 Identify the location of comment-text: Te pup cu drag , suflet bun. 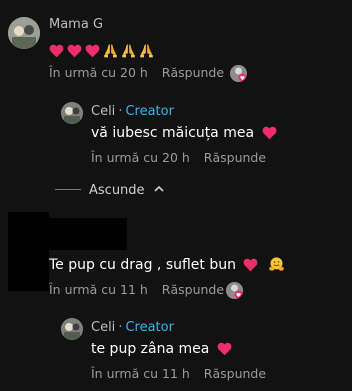
(168, 265).